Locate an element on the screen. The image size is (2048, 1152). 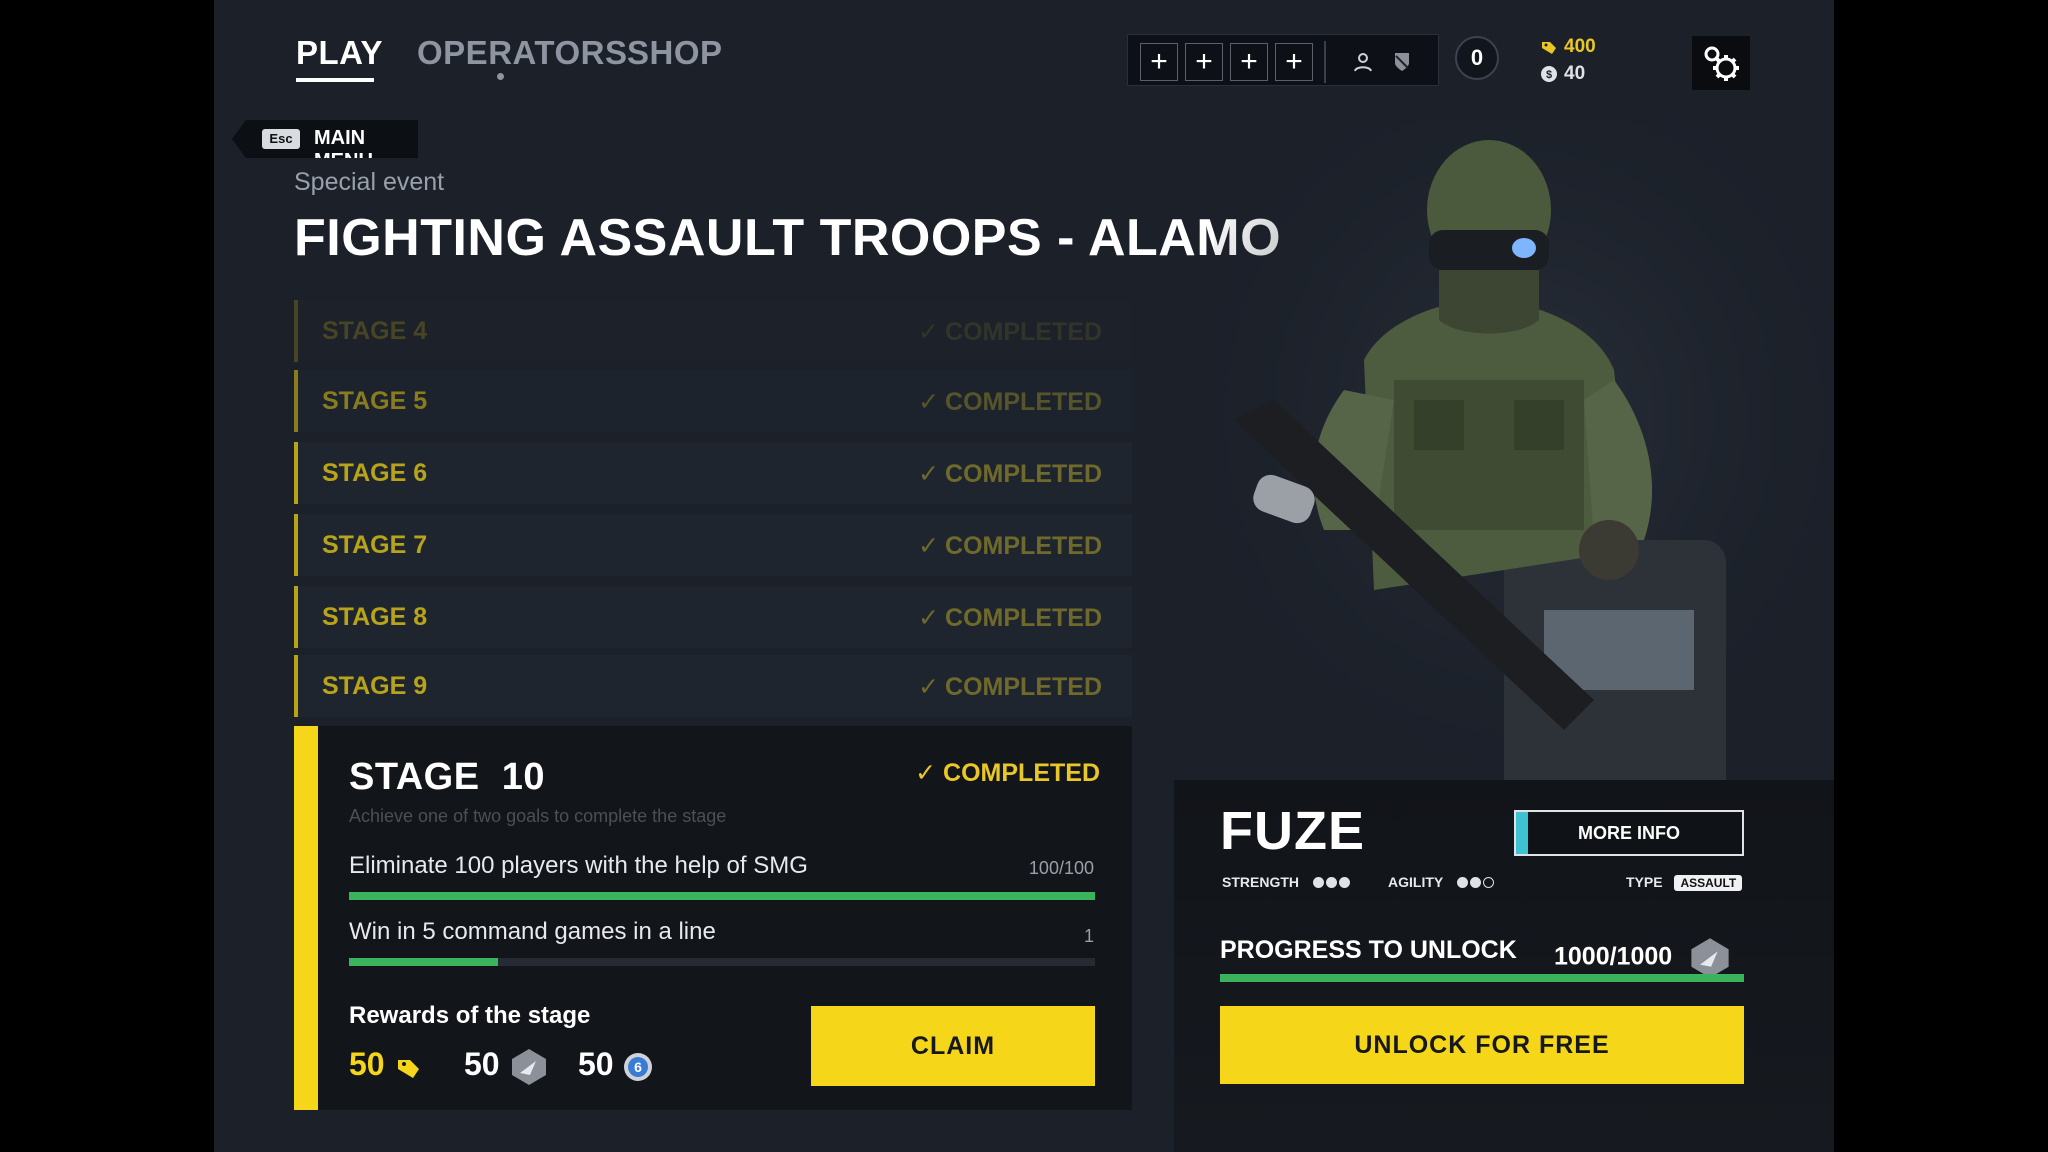
main-menu-back-button: Esc MAIN MENU is located at coordinates (325, 139).